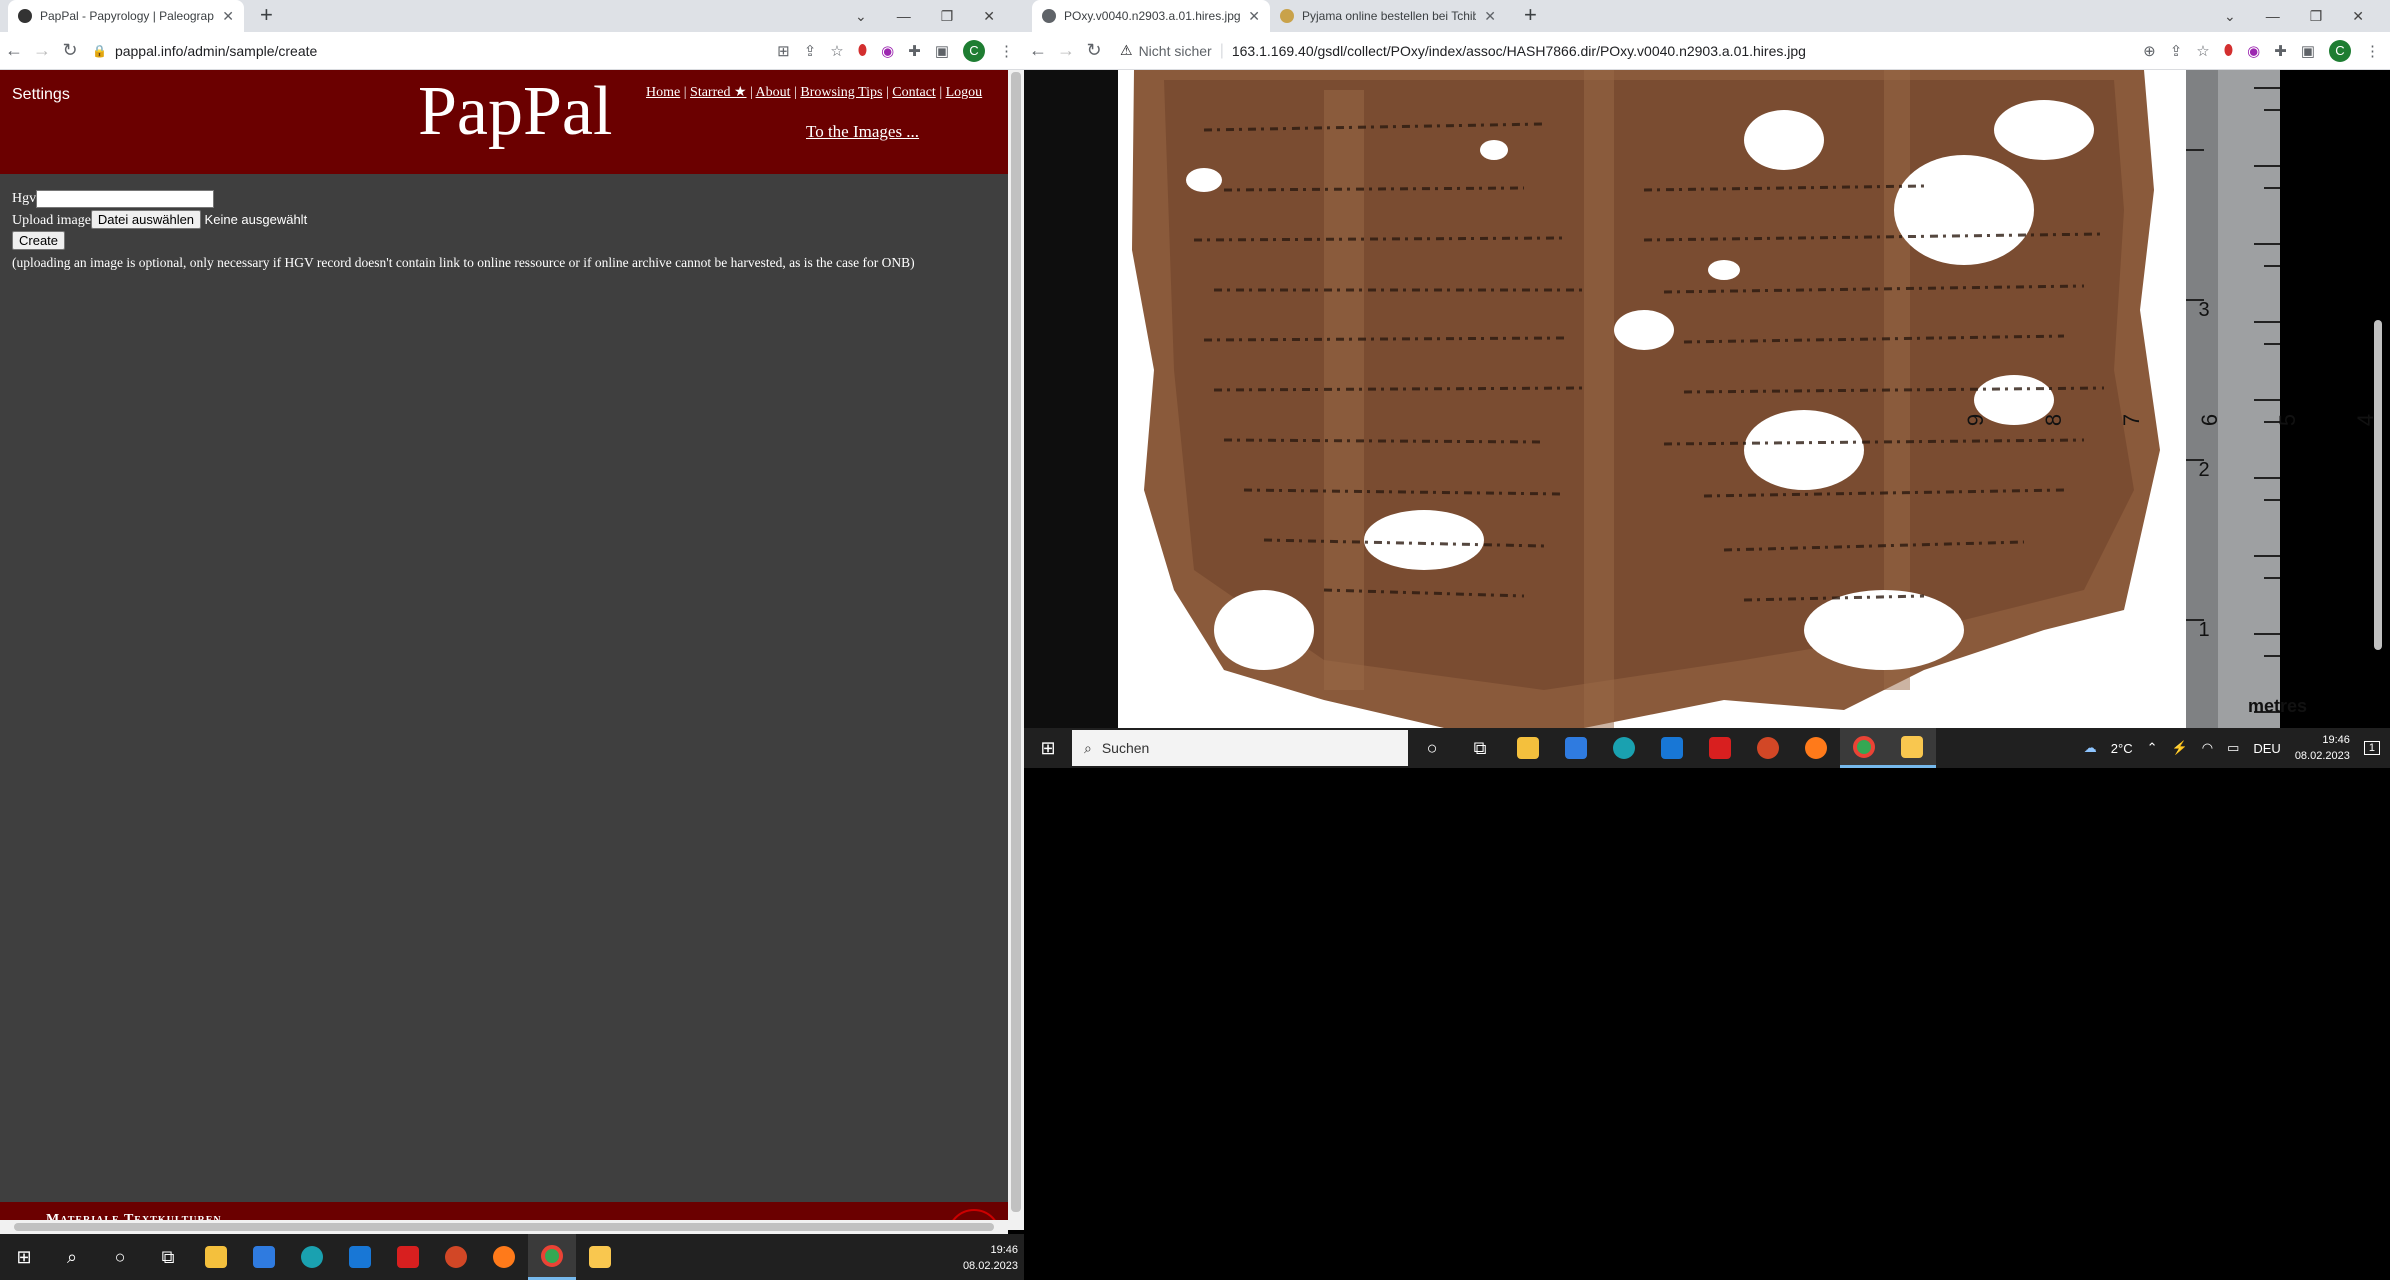  Describe the element at coordinates (2322, 748) in the screenshot. I see `right-clock: 19:46 08.02.2023` at that location.